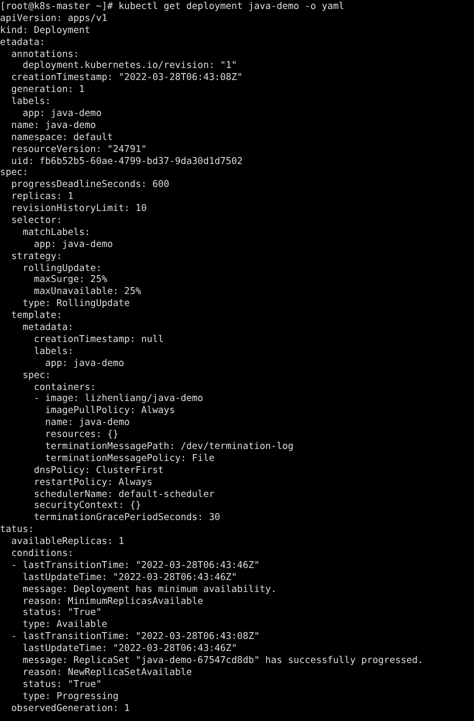 This screenshot has width=474, height=721. Describe the element at coordinates (130, 66) in the screenshot. I see `terminal-line: deployment.kubernetes.io/revision: "1"` at that location.